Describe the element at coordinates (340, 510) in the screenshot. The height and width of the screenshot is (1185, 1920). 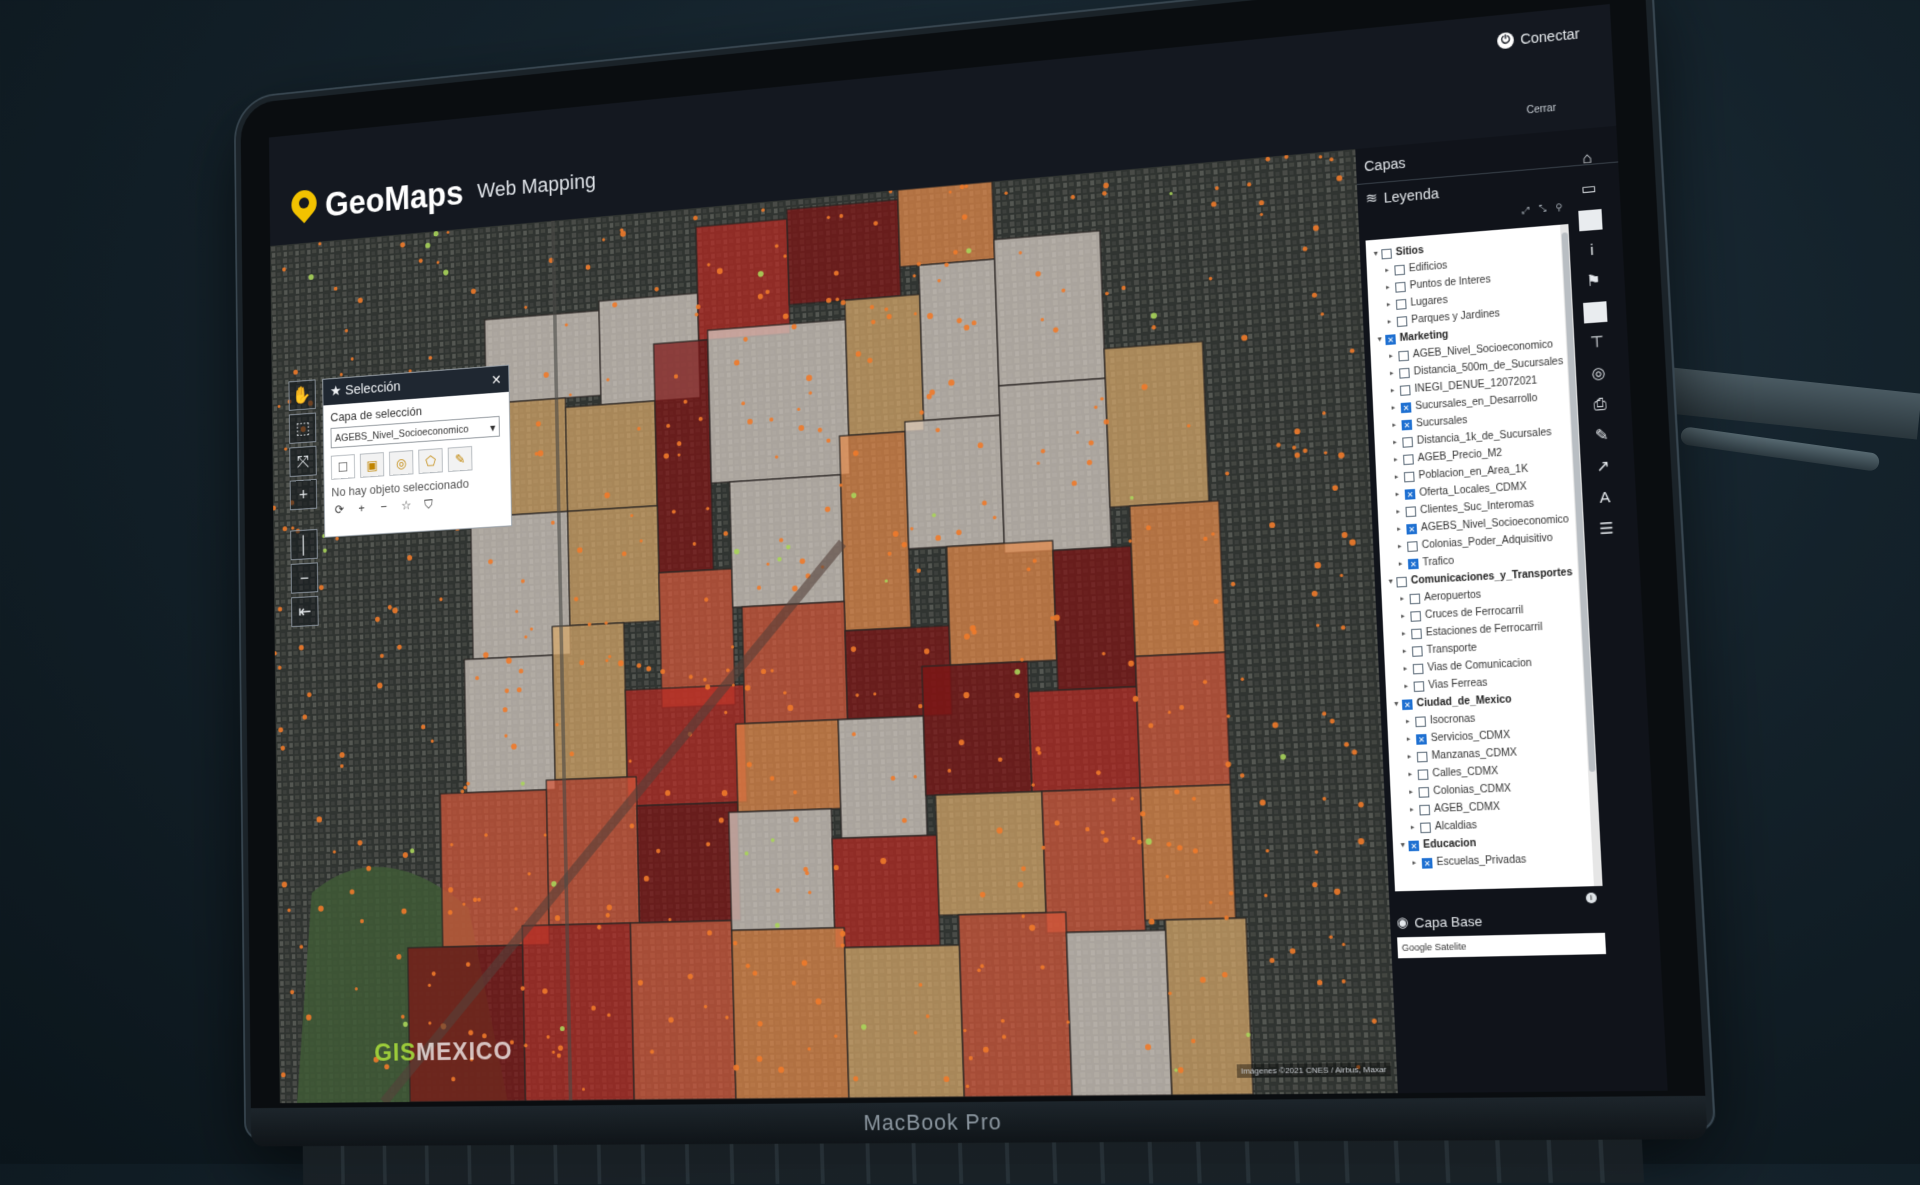
I see `refresh-icon: ⟳` at that location.